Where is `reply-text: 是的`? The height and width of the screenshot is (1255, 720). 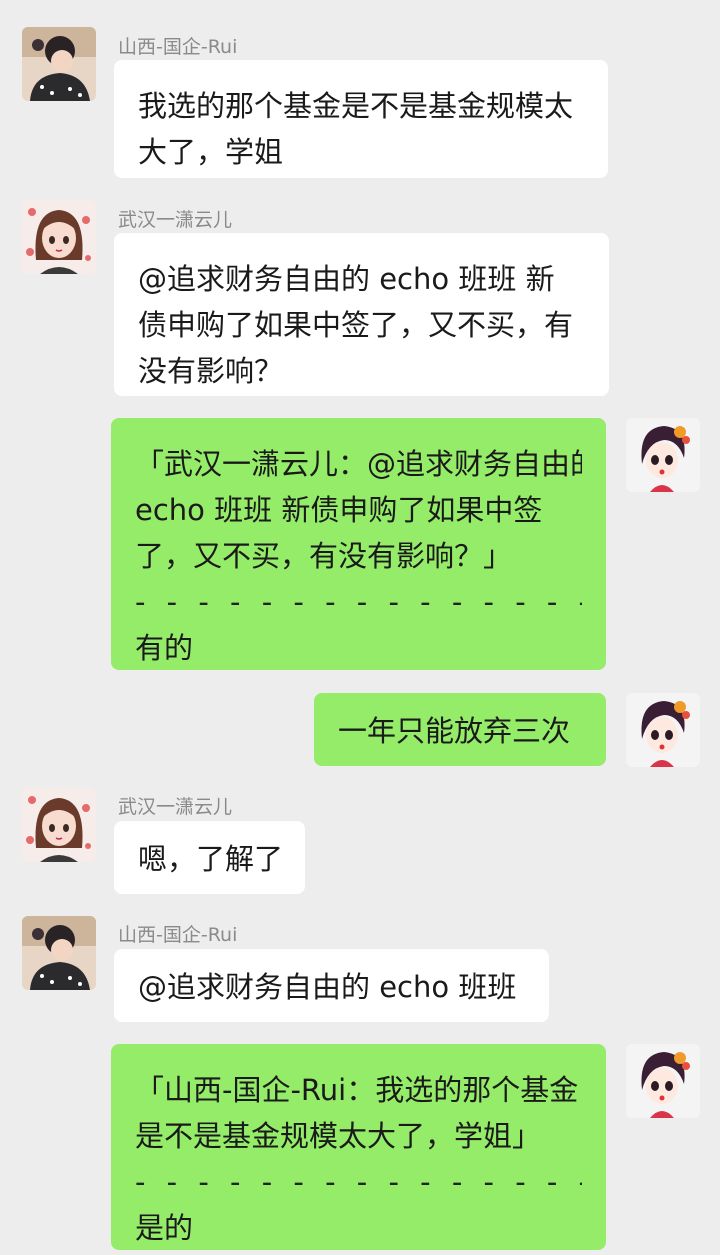 reply-text: 是的 is located at coordinates (164, 1228).